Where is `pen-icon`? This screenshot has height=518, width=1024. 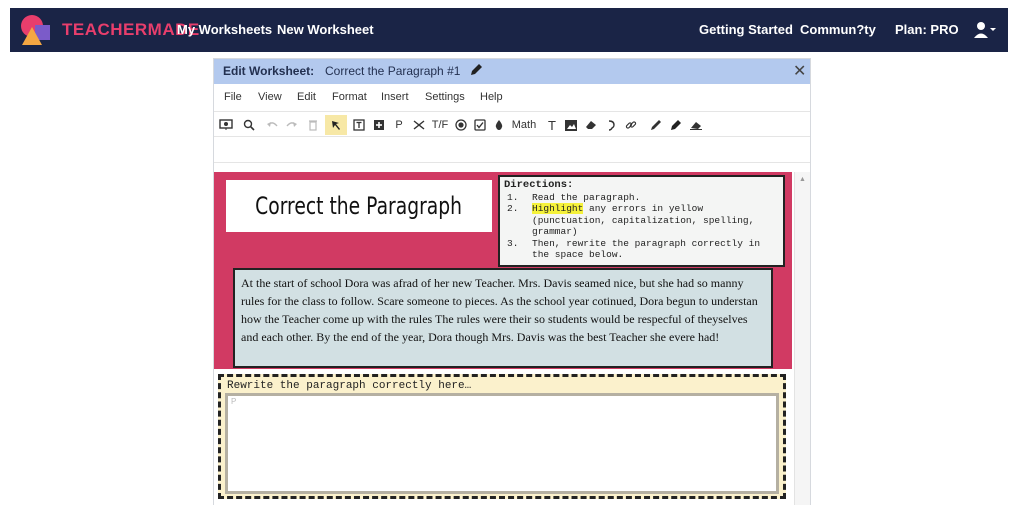 pen-icon is located at coordinates (656, 125).